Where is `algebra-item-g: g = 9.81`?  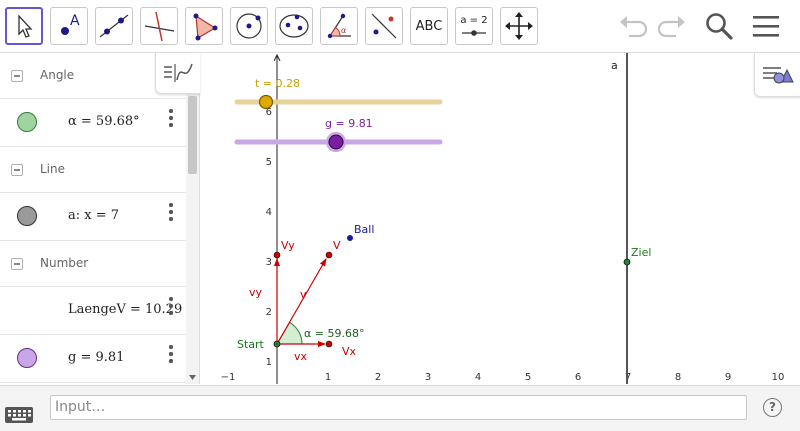
algebra-item-g: g = 9.81 is located at coordinates (93, 359).